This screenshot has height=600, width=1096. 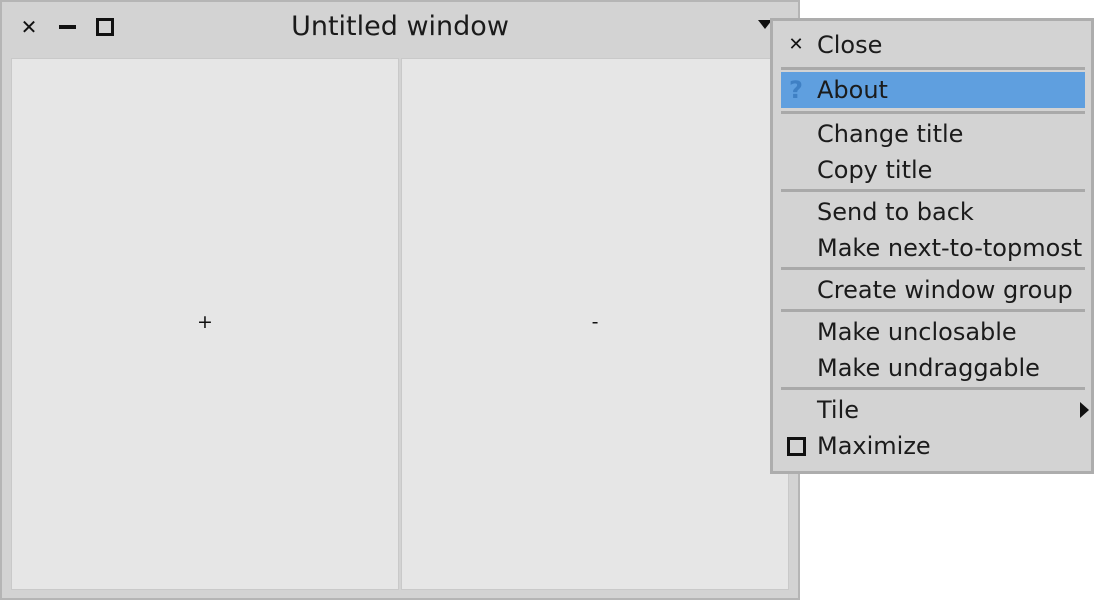 I want to click on menu-item-label: About, so click(x=852, y=90).